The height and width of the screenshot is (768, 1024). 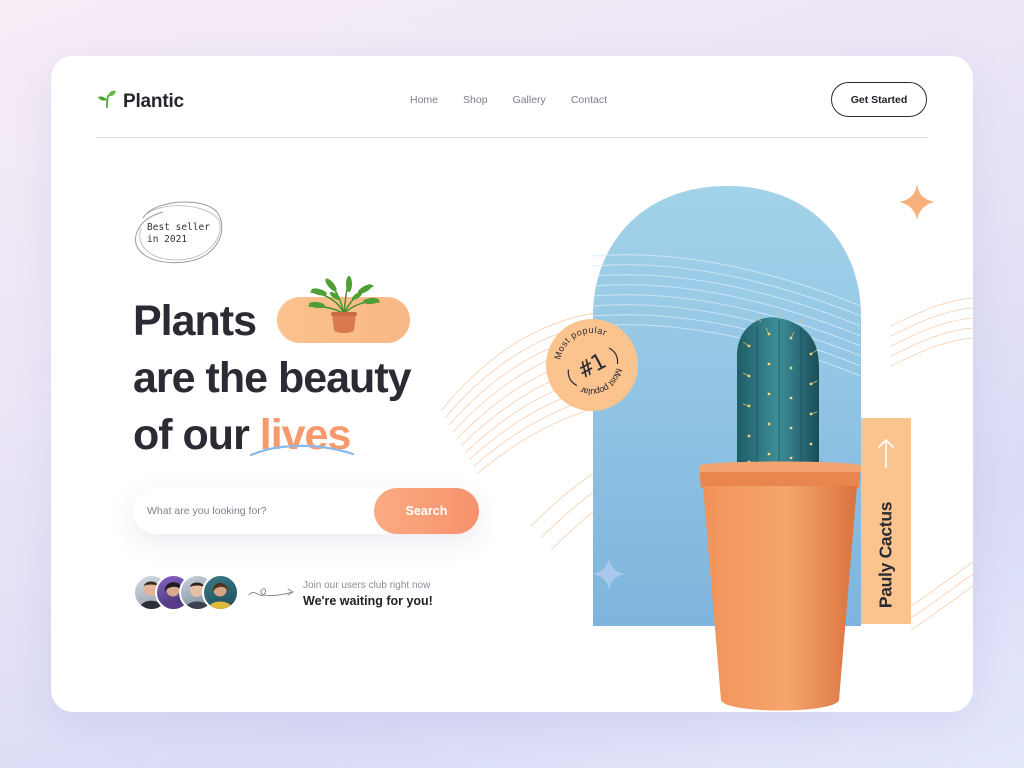 I want to click on avatar, so click(x=220, y=592).